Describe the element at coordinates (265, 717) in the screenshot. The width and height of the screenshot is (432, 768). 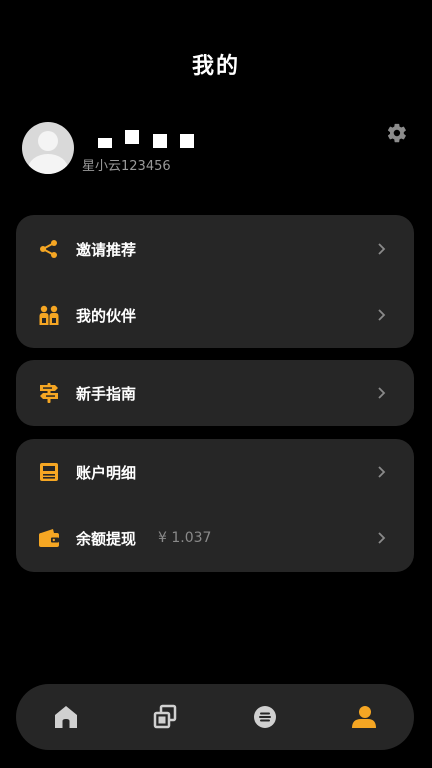
I see `list-circle-icon` at that location.